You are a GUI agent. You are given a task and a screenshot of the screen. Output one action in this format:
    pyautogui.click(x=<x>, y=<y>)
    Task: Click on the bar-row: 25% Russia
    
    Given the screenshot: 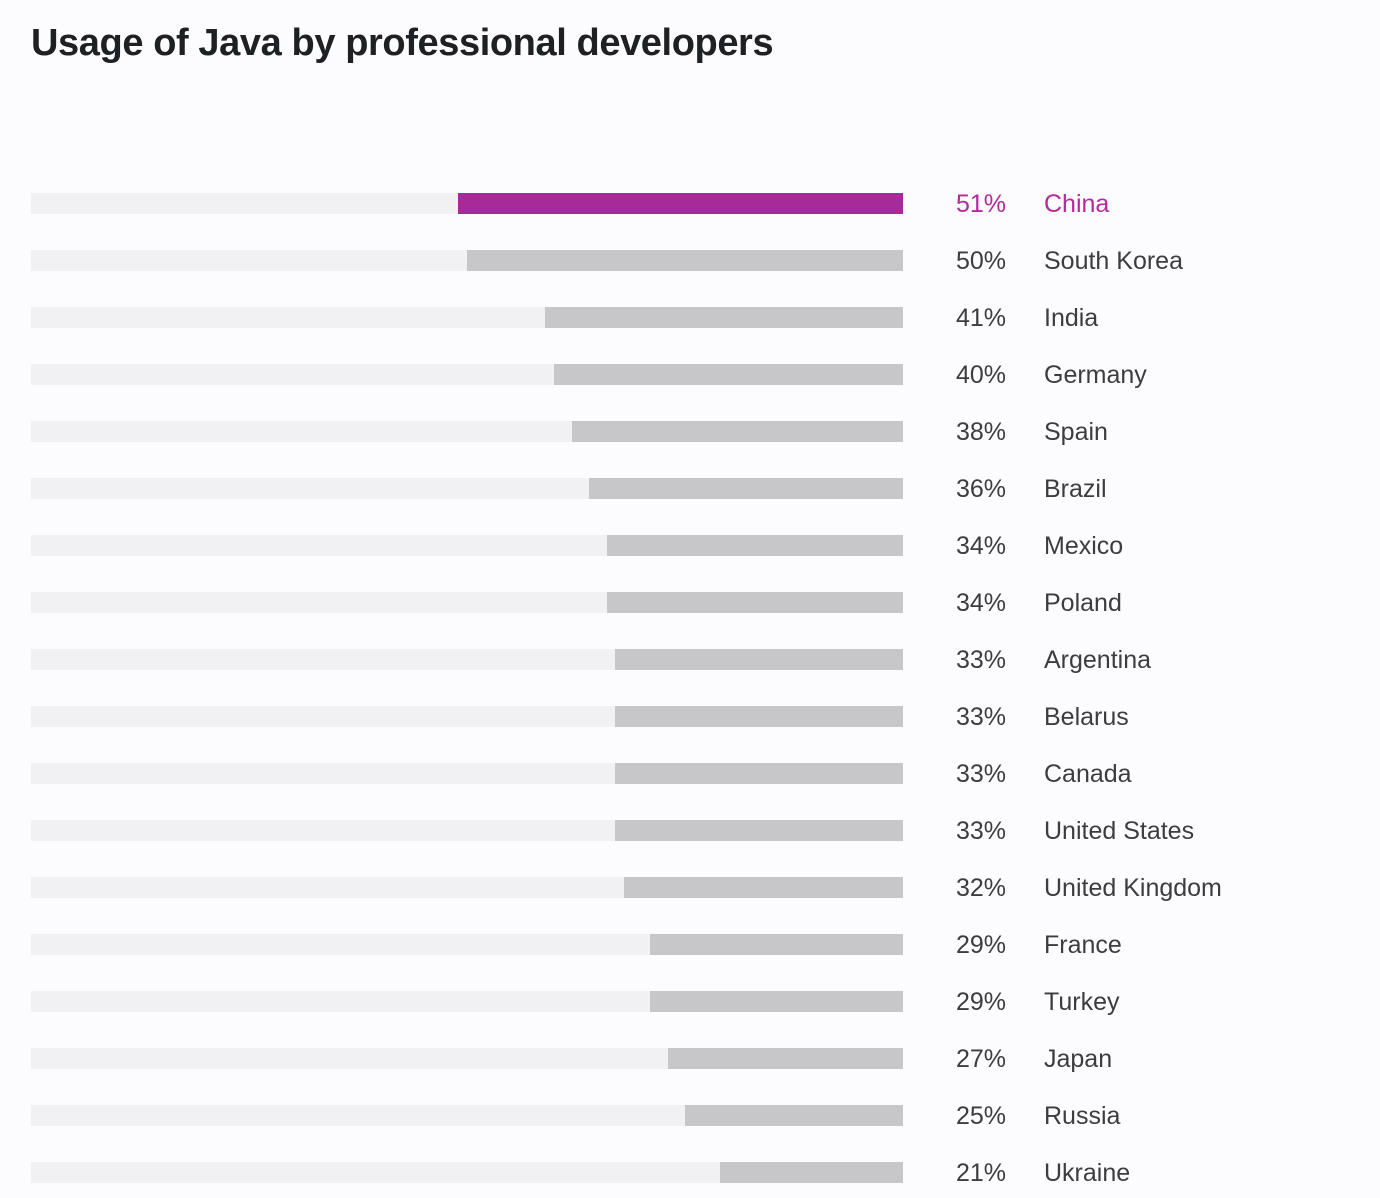 What is the action you would take?
    pyautogui.click(x=690, y=1123)
    